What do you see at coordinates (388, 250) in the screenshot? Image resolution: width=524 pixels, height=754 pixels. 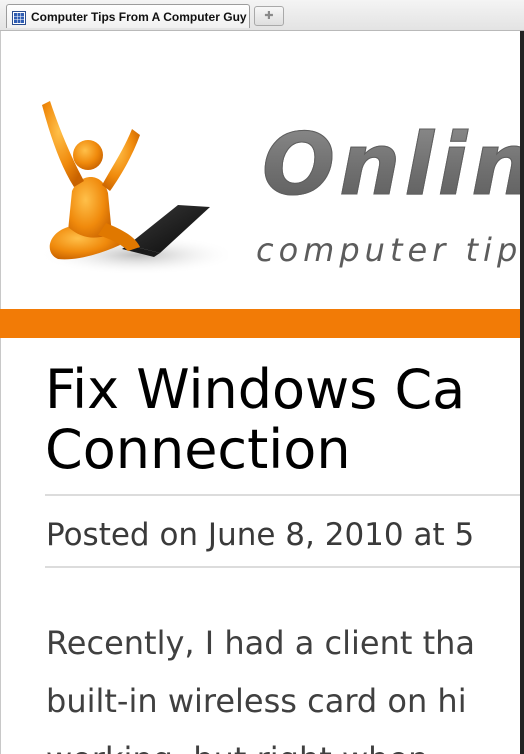 I see `site-tagline: computer tip` at bounding box center [388, 250].